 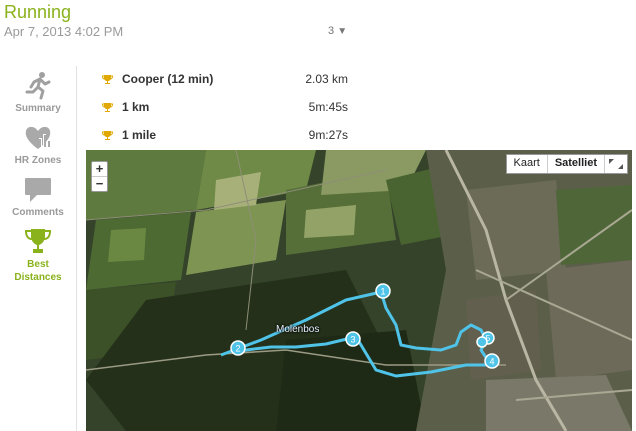 What do you see at coordinates (38, 255) in the screenshot?
I see `sidebar-item-best-distances: Best Distances` at bounding box center [38, 255].